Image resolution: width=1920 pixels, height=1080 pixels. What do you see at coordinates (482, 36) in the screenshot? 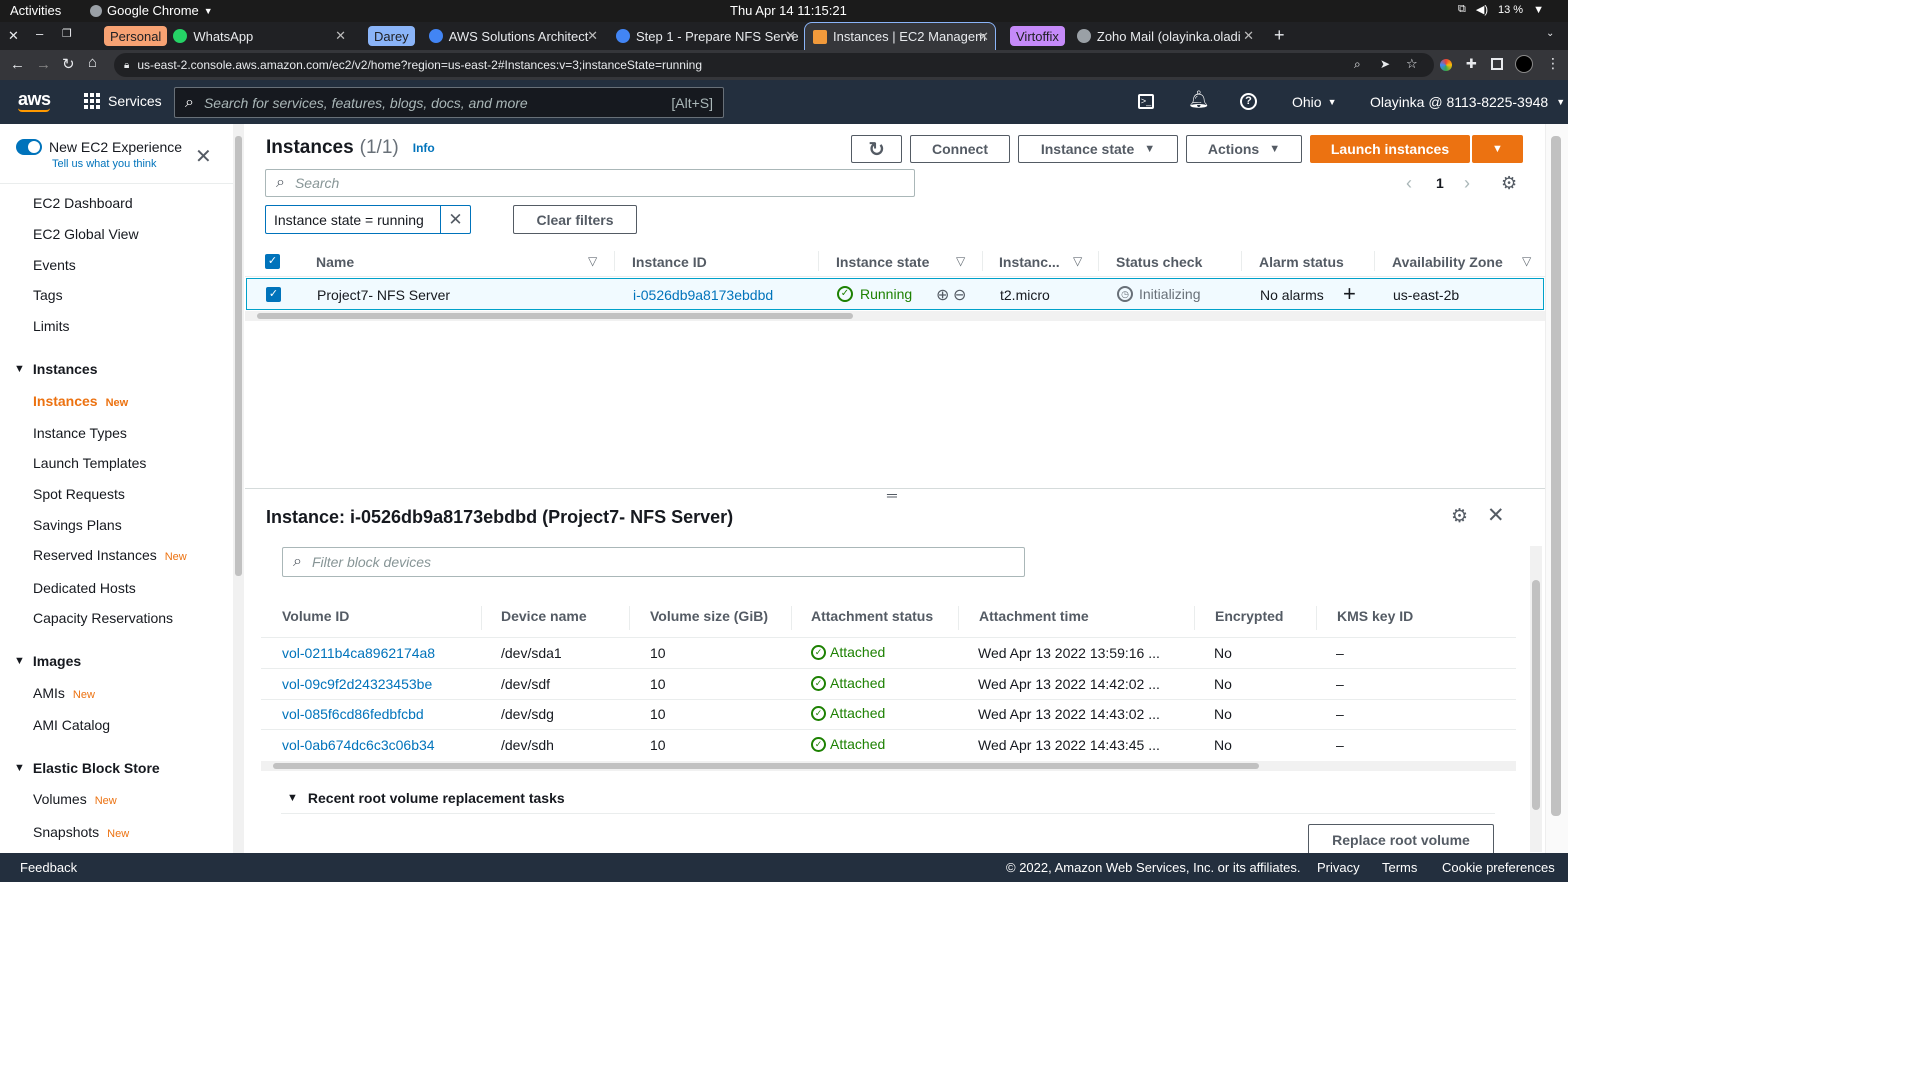
I see `tab-aws-solutions-architect: Darey AWS Solutions Architect ✕` at bounding box center [482, 36].